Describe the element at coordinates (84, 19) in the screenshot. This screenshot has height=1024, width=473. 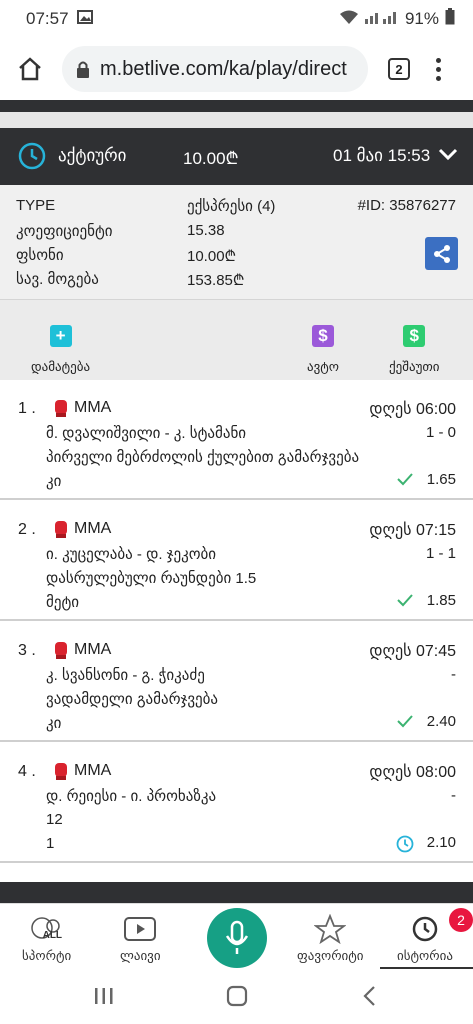
I see `image-notification-icon` at that location.